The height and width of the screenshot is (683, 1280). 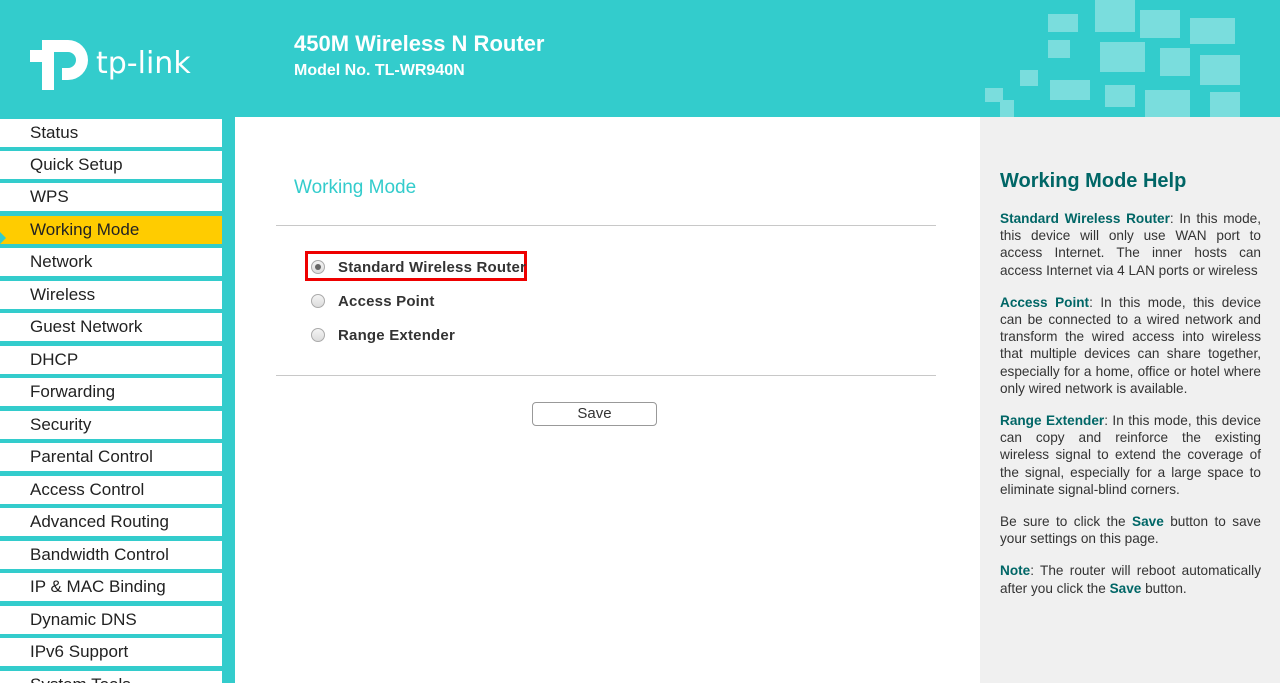 I want to click on radio-standard-wireless-router, so click(x=318, y=267).